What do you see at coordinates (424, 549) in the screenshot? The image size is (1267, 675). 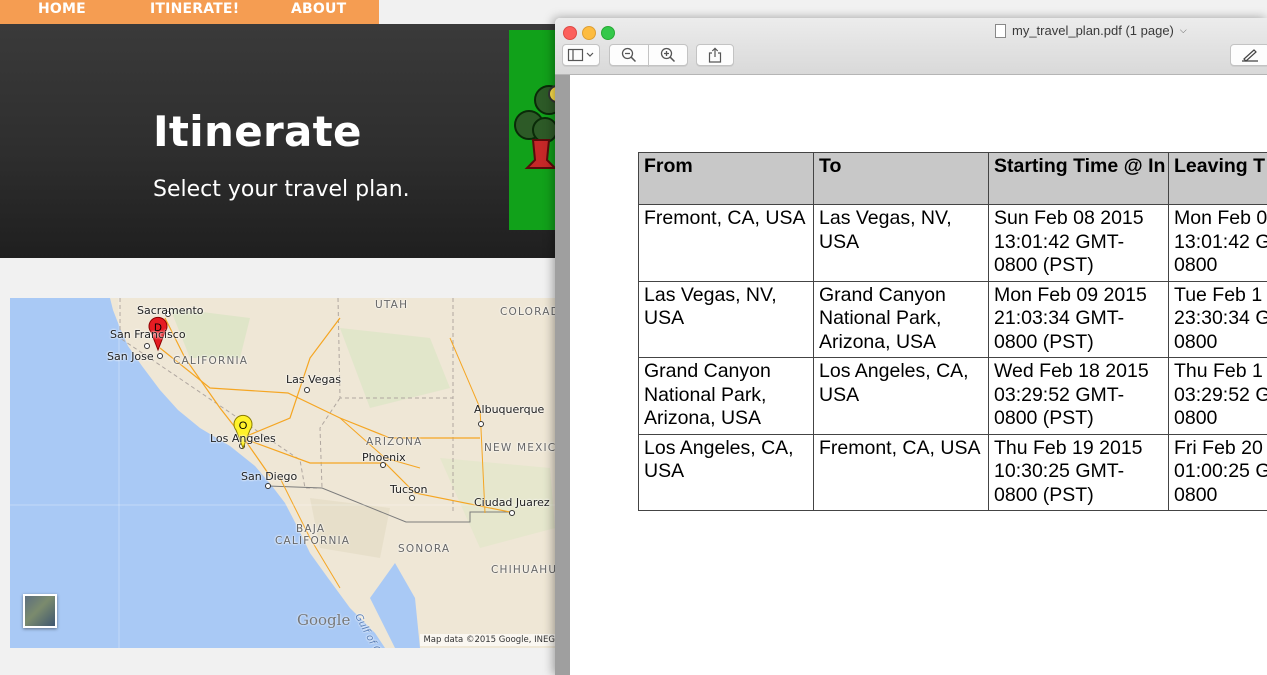 I see `map-label-sonora: SONORA` at bounding box center [424, 549].